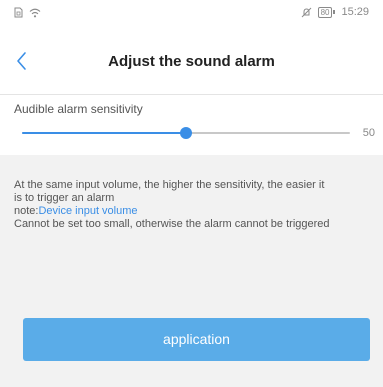  I want to click on slider-thumb, so click(186, 133).